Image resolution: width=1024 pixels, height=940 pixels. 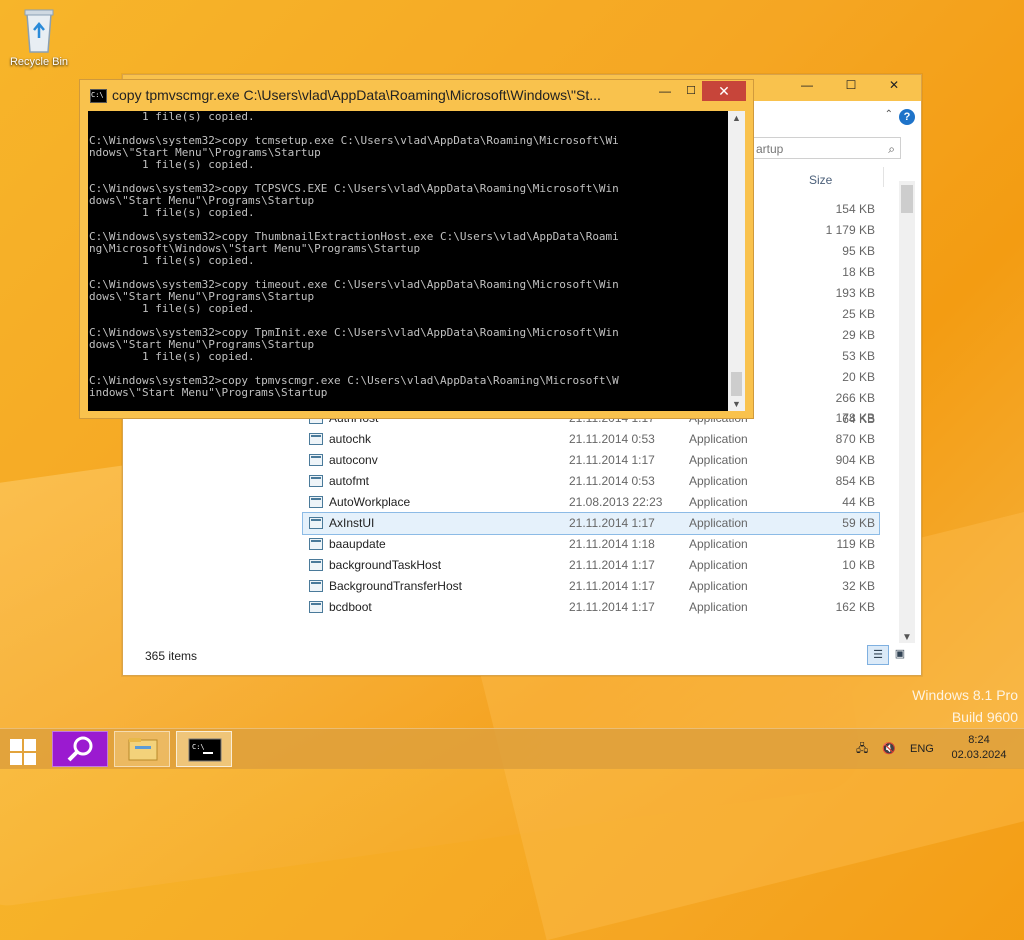 I want to click on file-row: autofmt 21.11.2014 0:53 Application 854 KB, so click(x=591, y=481).